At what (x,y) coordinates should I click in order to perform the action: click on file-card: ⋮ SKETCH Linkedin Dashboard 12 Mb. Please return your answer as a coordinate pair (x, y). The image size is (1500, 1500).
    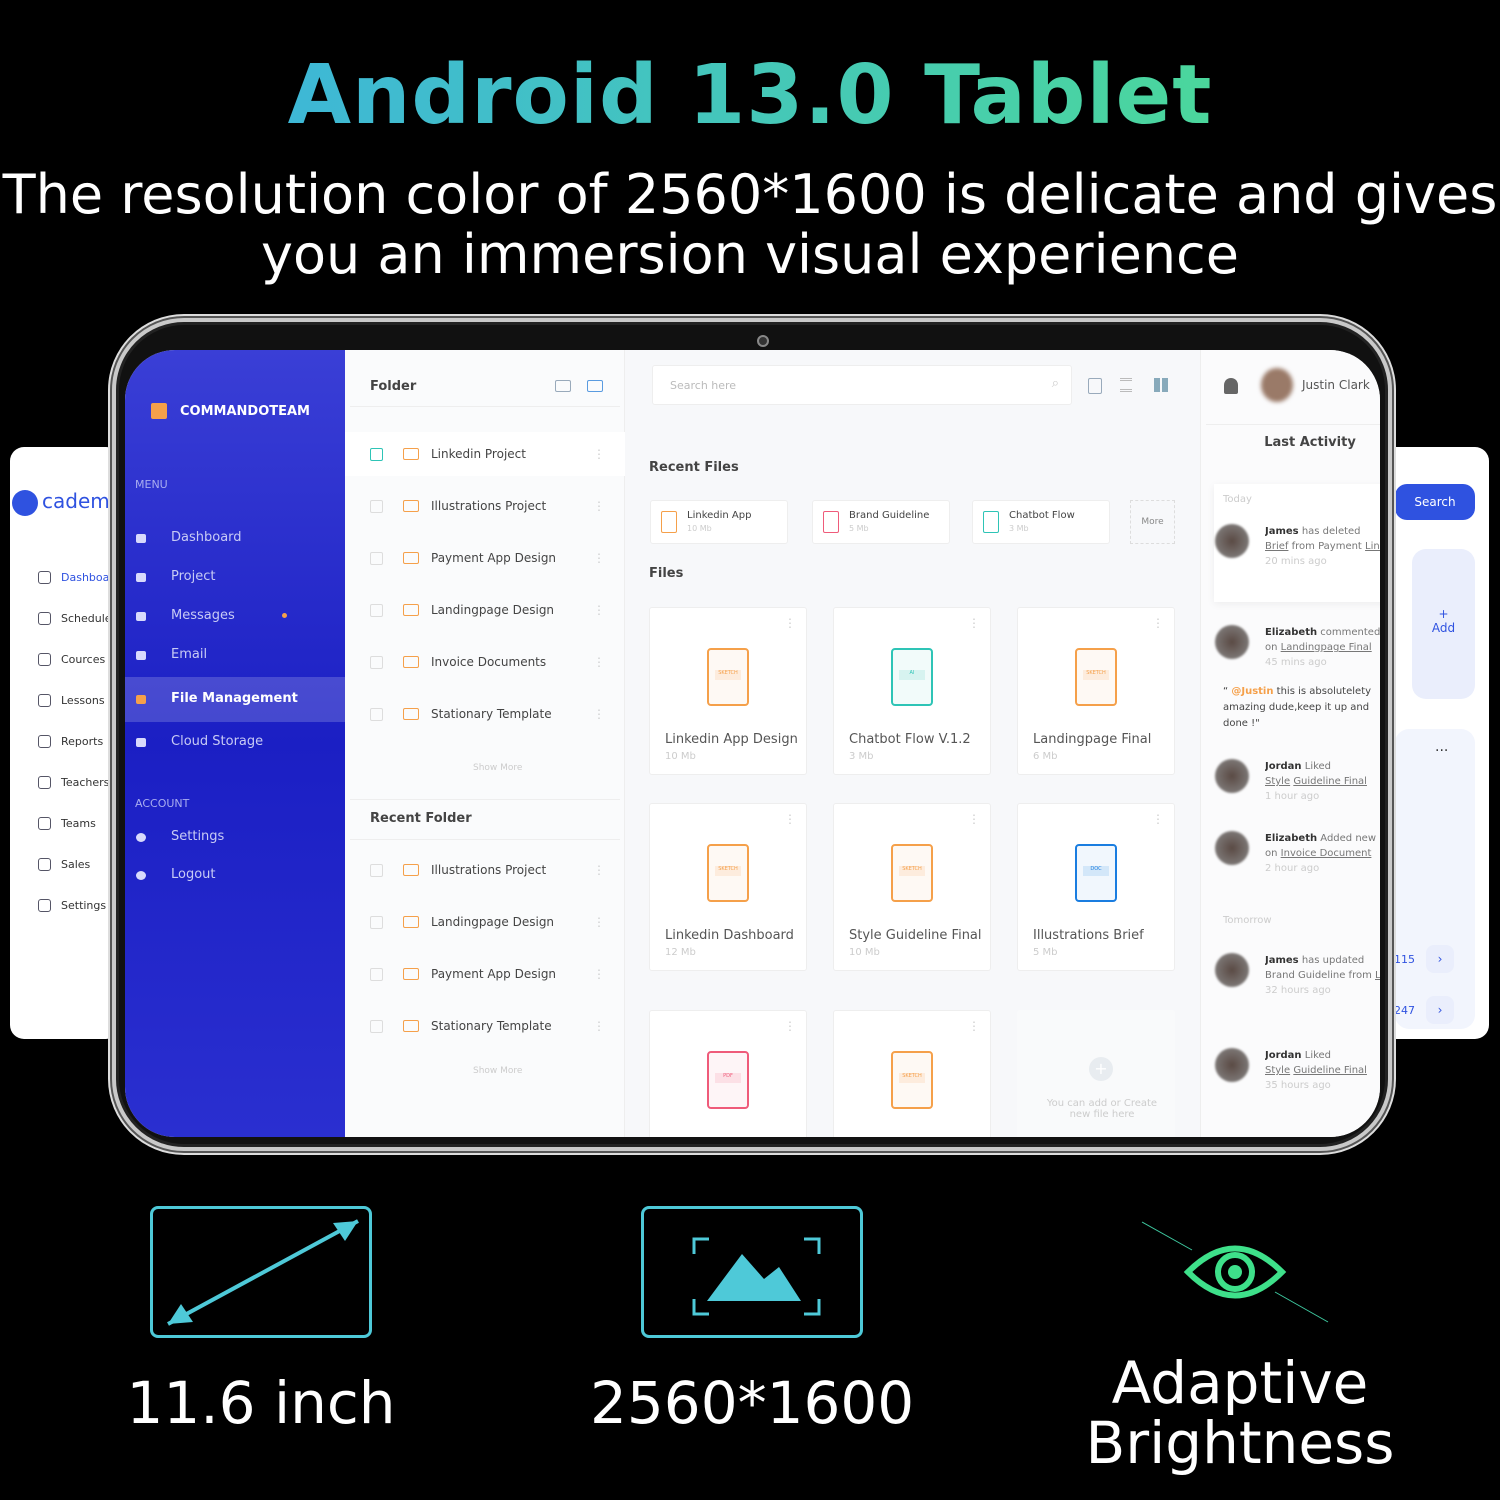
    Looking at the image, I should click on (728, 887).